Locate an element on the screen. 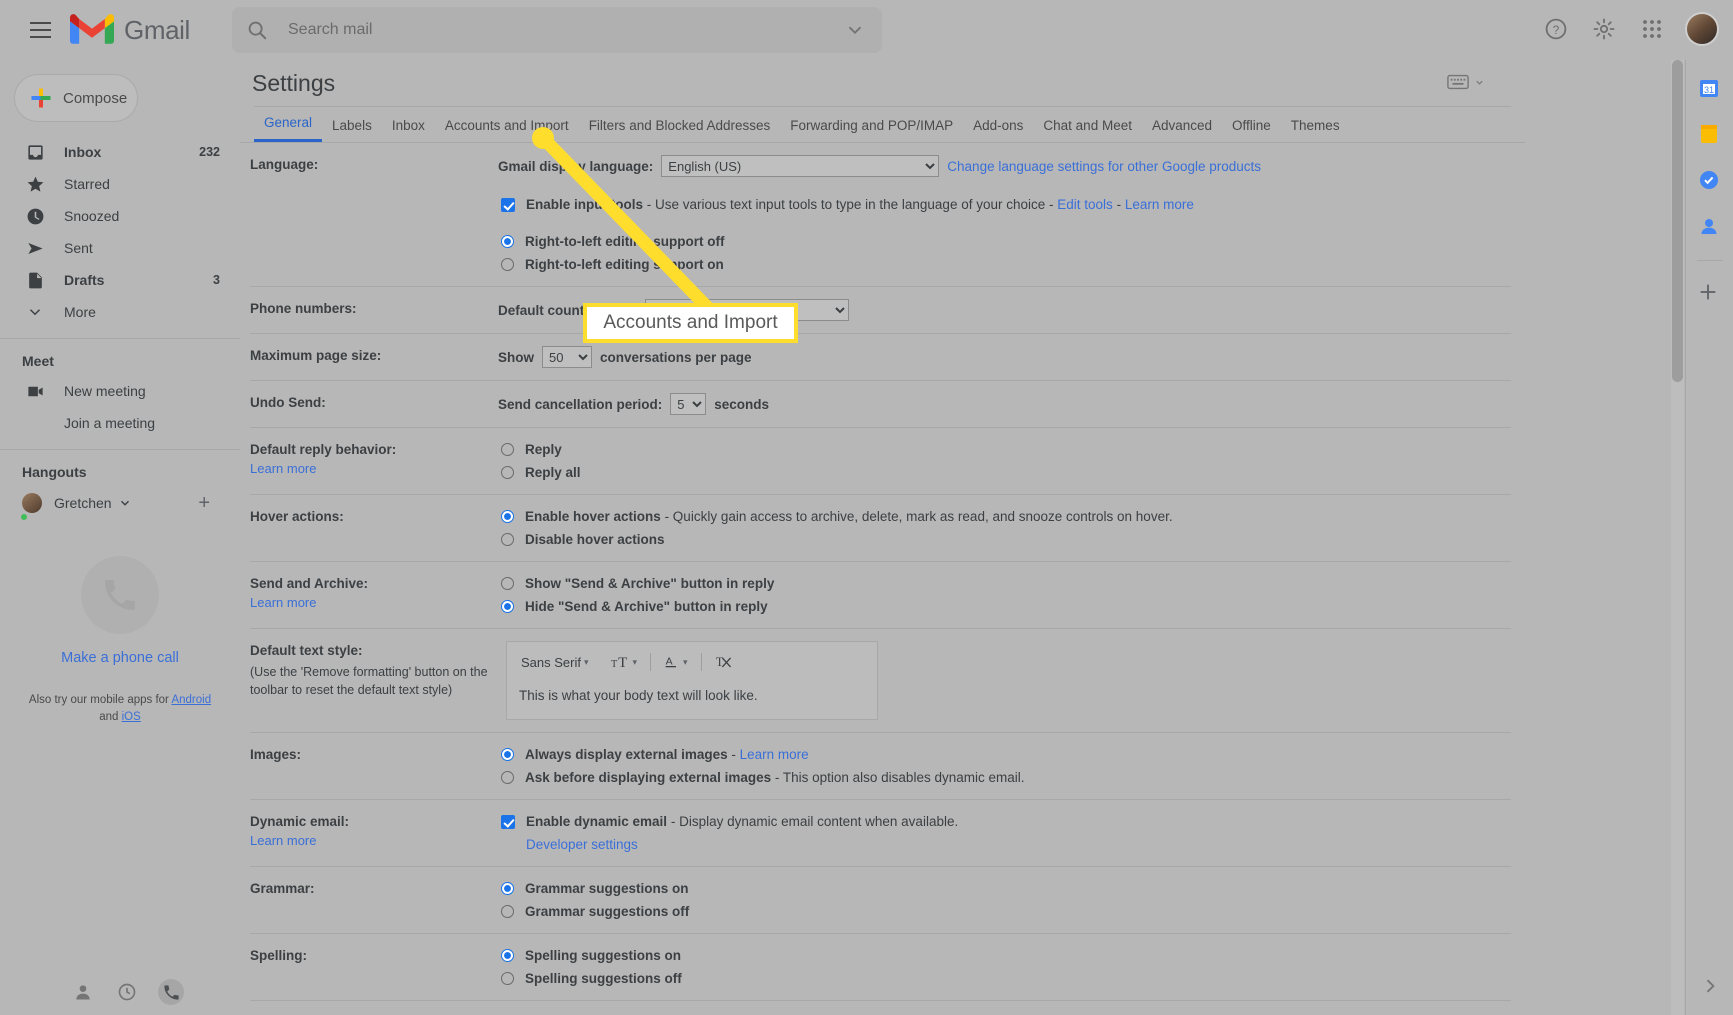  tab-accounts-and-import: Accounts and Import is located at coordinates (507, 130).